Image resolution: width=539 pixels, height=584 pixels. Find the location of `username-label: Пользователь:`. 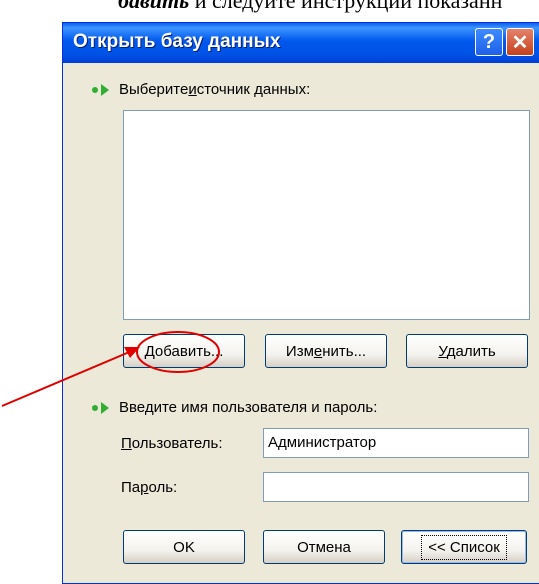

username-label: Пользователь: is located at coordinates (172, 443).